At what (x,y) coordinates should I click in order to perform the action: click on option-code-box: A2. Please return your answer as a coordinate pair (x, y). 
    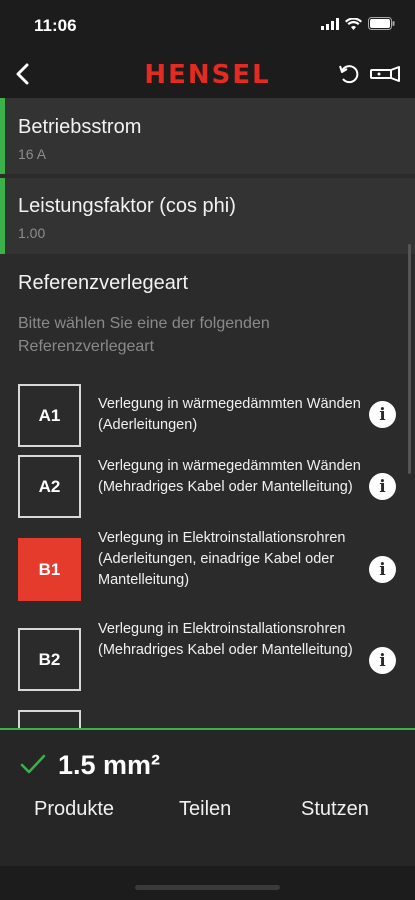
    Looking at the image, I should click on (49, 486).